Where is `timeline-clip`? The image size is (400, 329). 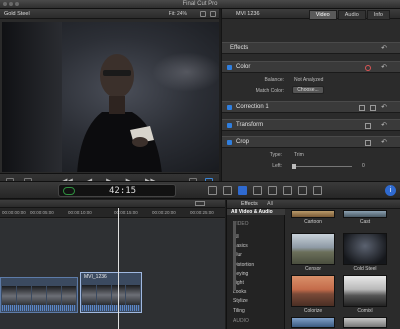 timeline-clip is located at coordinates (39, 295).